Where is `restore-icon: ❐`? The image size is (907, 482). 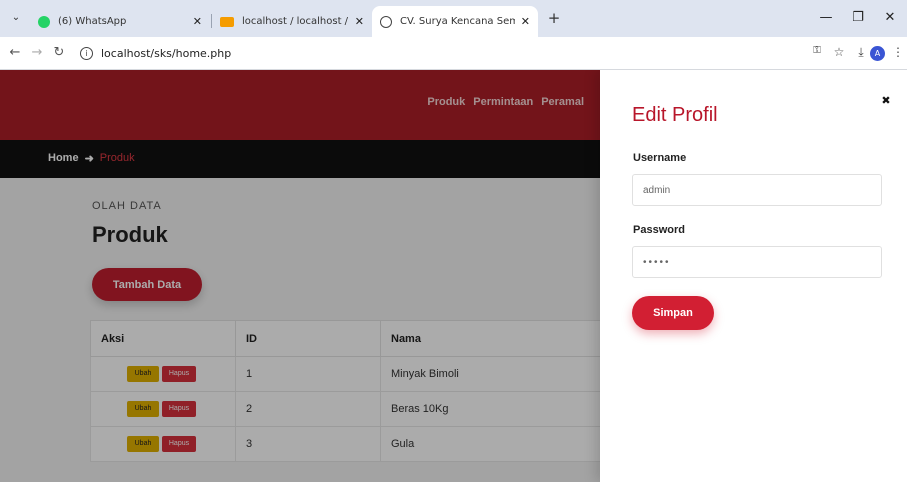
restore-icon: ❐ is located at coordinates (858, 18).